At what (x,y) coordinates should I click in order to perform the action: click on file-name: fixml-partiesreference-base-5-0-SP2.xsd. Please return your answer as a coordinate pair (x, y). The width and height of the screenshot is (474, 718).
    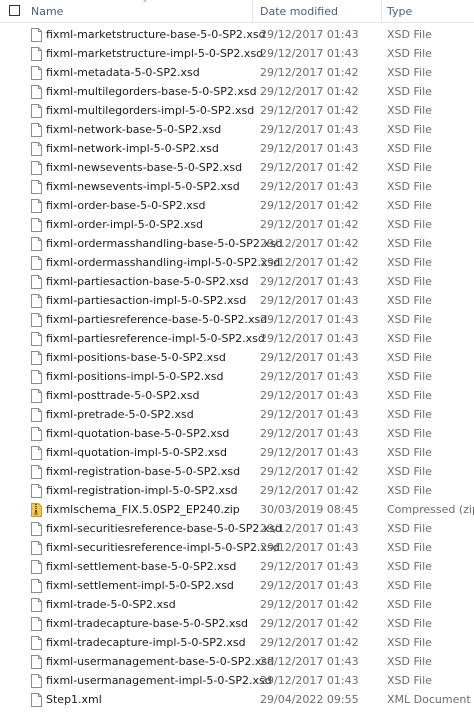
    Looking at the image, I should click on (156, 319).